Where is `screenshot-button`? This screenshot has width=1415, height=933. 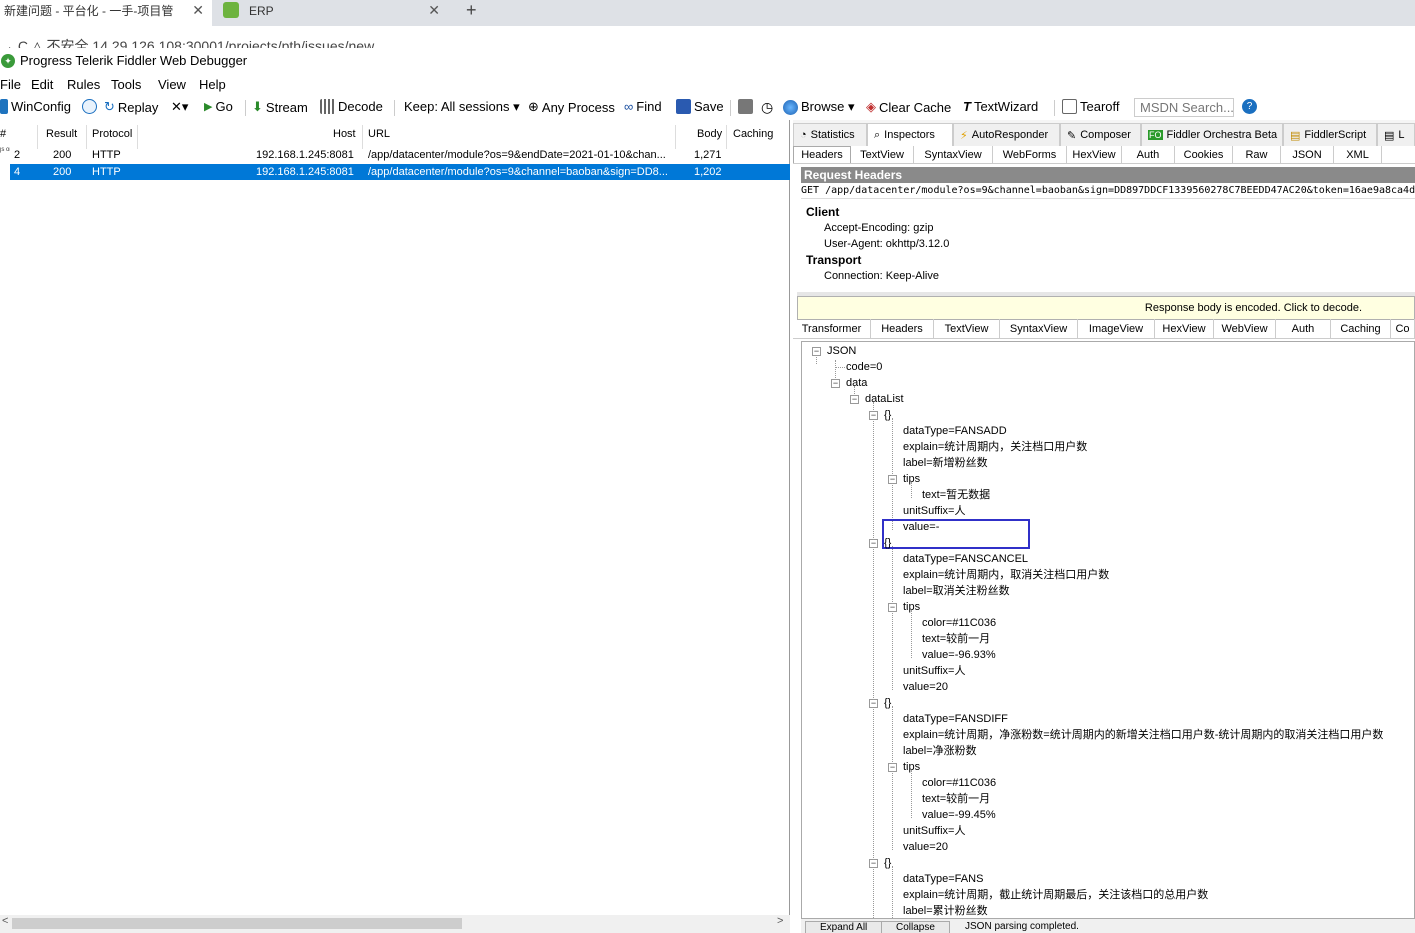
screenshot-button is located at coordinates (745, 106).